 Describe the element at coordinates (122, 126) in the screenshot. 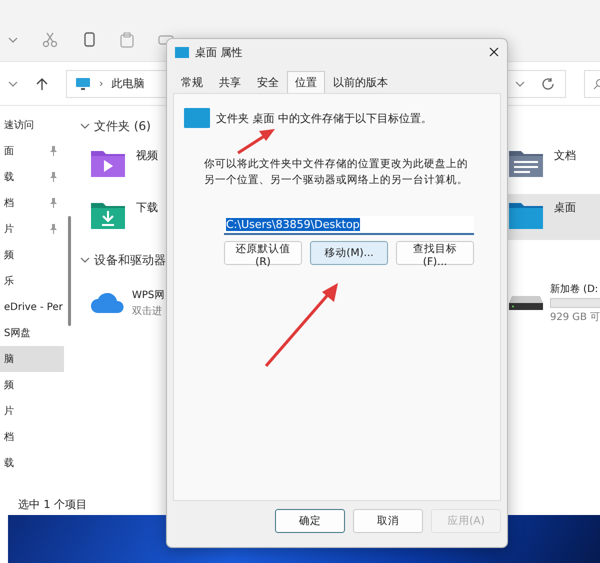

I see `section-title: 文件夹 (6)` at that location.